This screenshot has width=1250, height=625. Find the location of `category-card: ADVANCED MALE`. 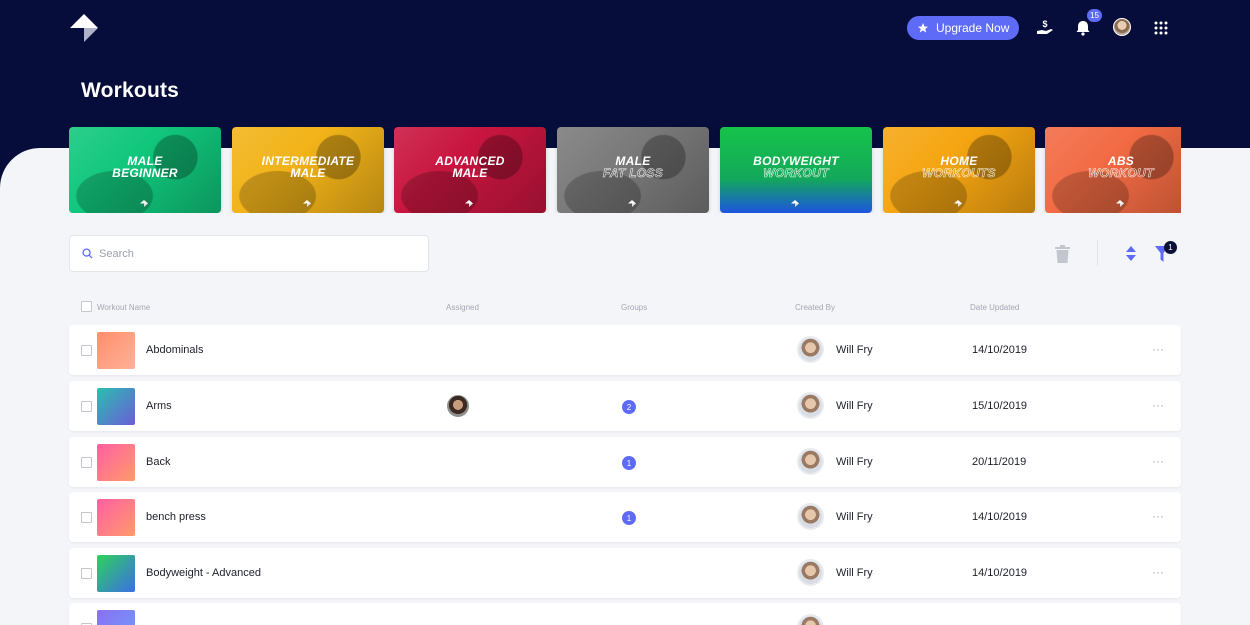

category-card: ADVANCED MALE is located at coordinates (470, 170).